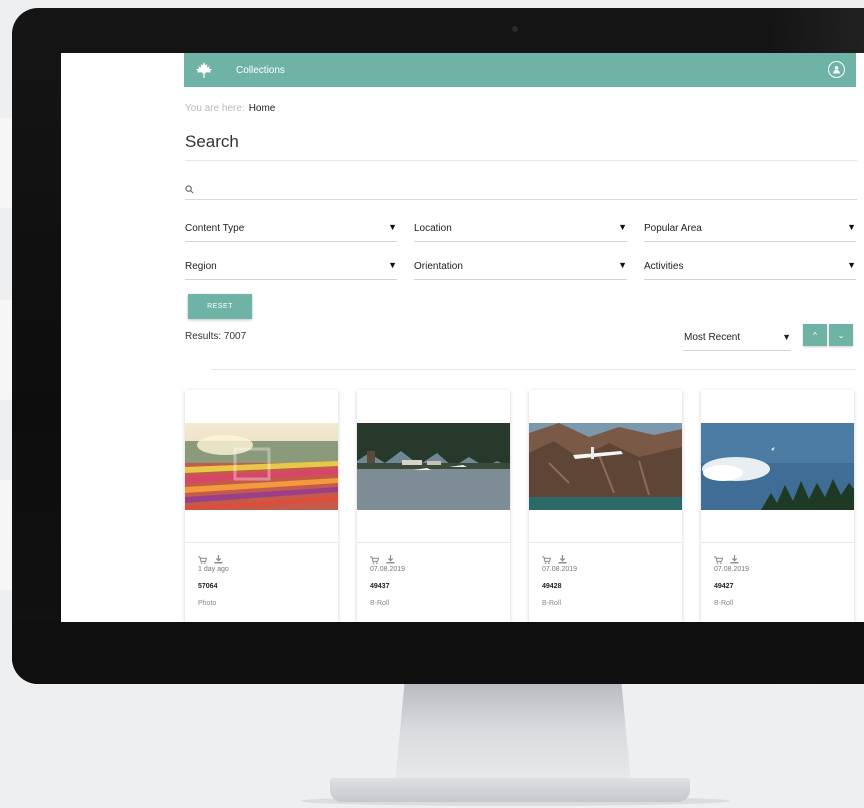 Image resolution: width=864 pixels, height=808 pixels. What do you see at coordinates (438, 266) in the screenshot?
I see `filter-label: Orientation` at bounding box center [438, 266].